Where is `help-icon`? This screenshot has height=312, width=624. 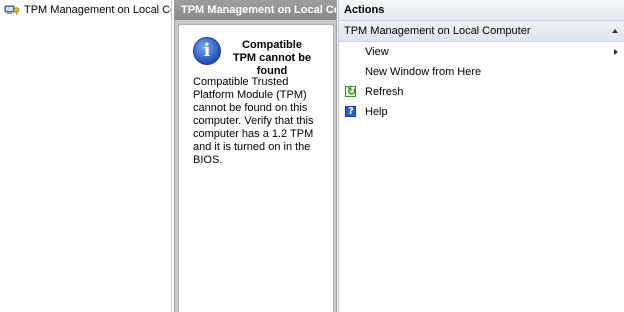 help-icon is located at coordinates (350, 112).